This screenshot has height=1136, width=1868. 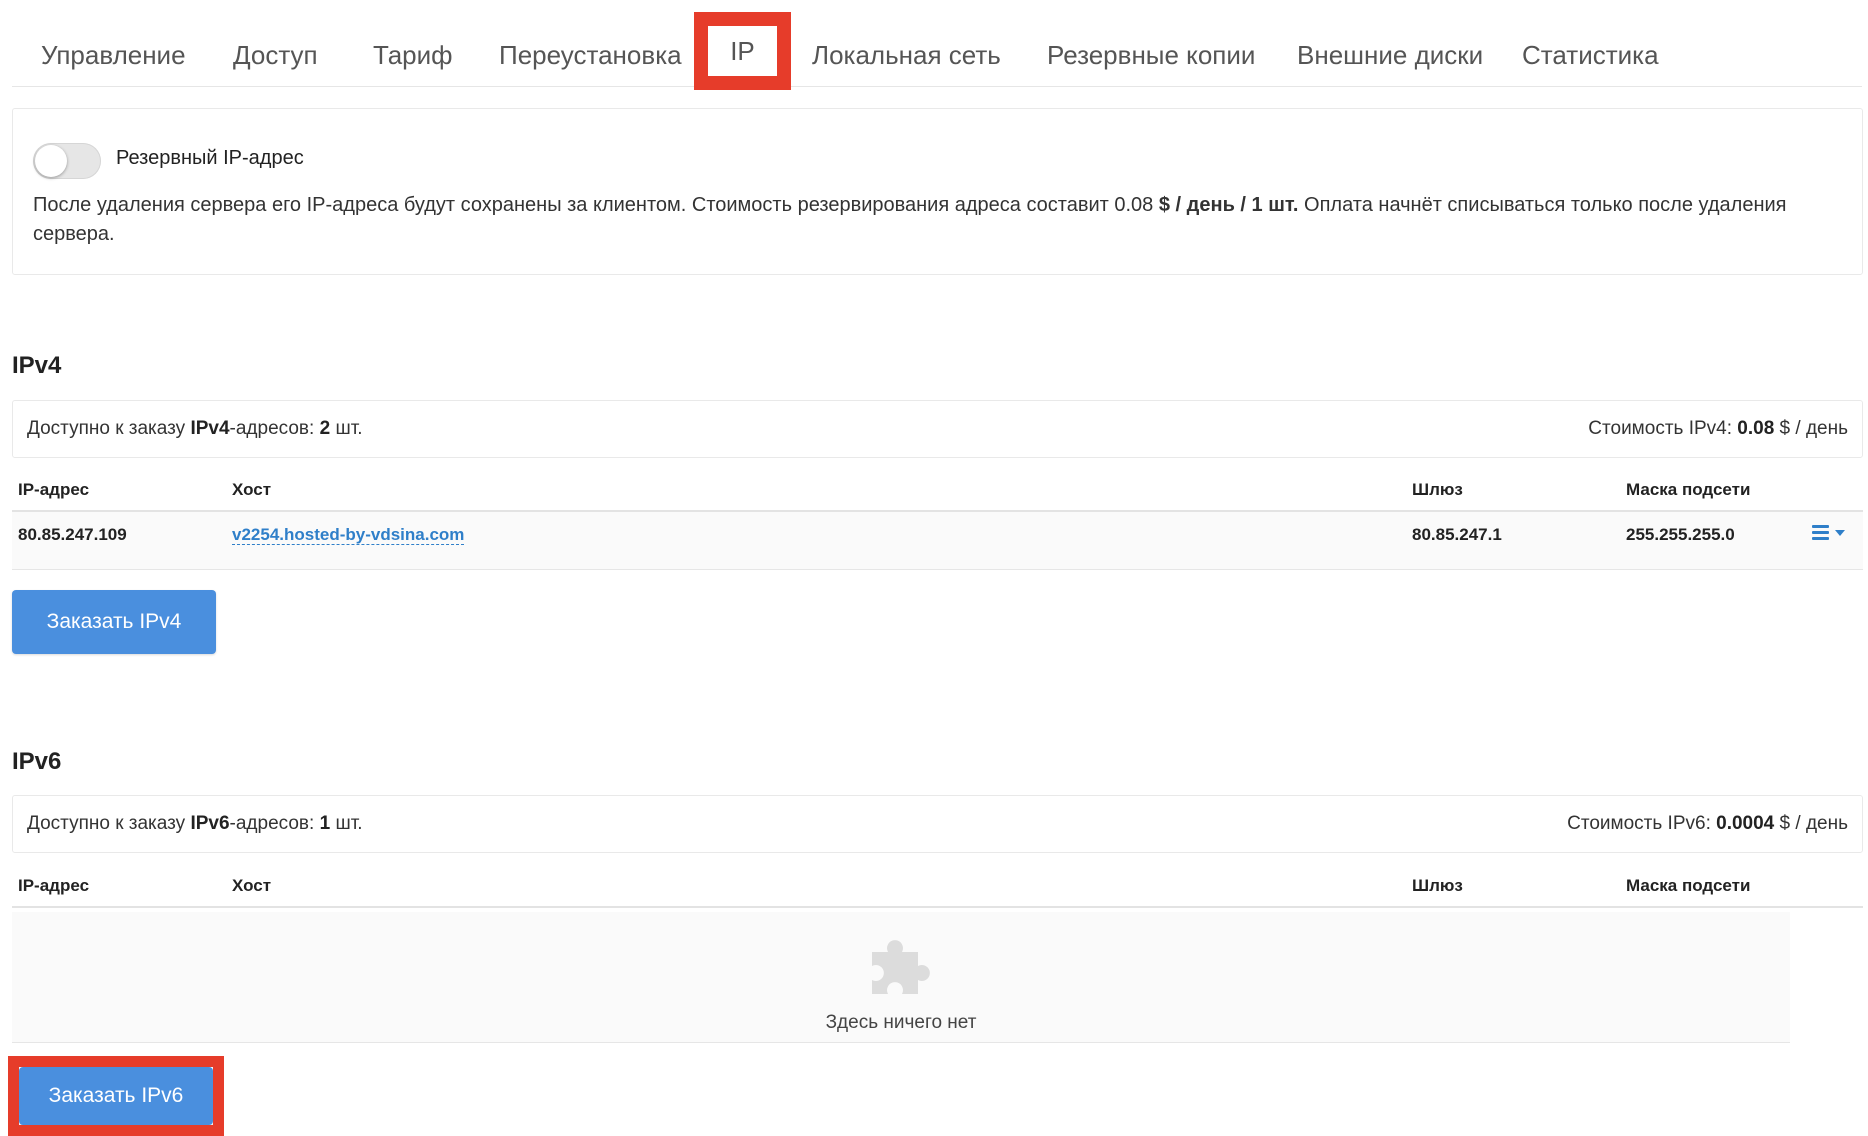 I want to click on row-ip: 80.85.247.109, so click(x=72, y=534).